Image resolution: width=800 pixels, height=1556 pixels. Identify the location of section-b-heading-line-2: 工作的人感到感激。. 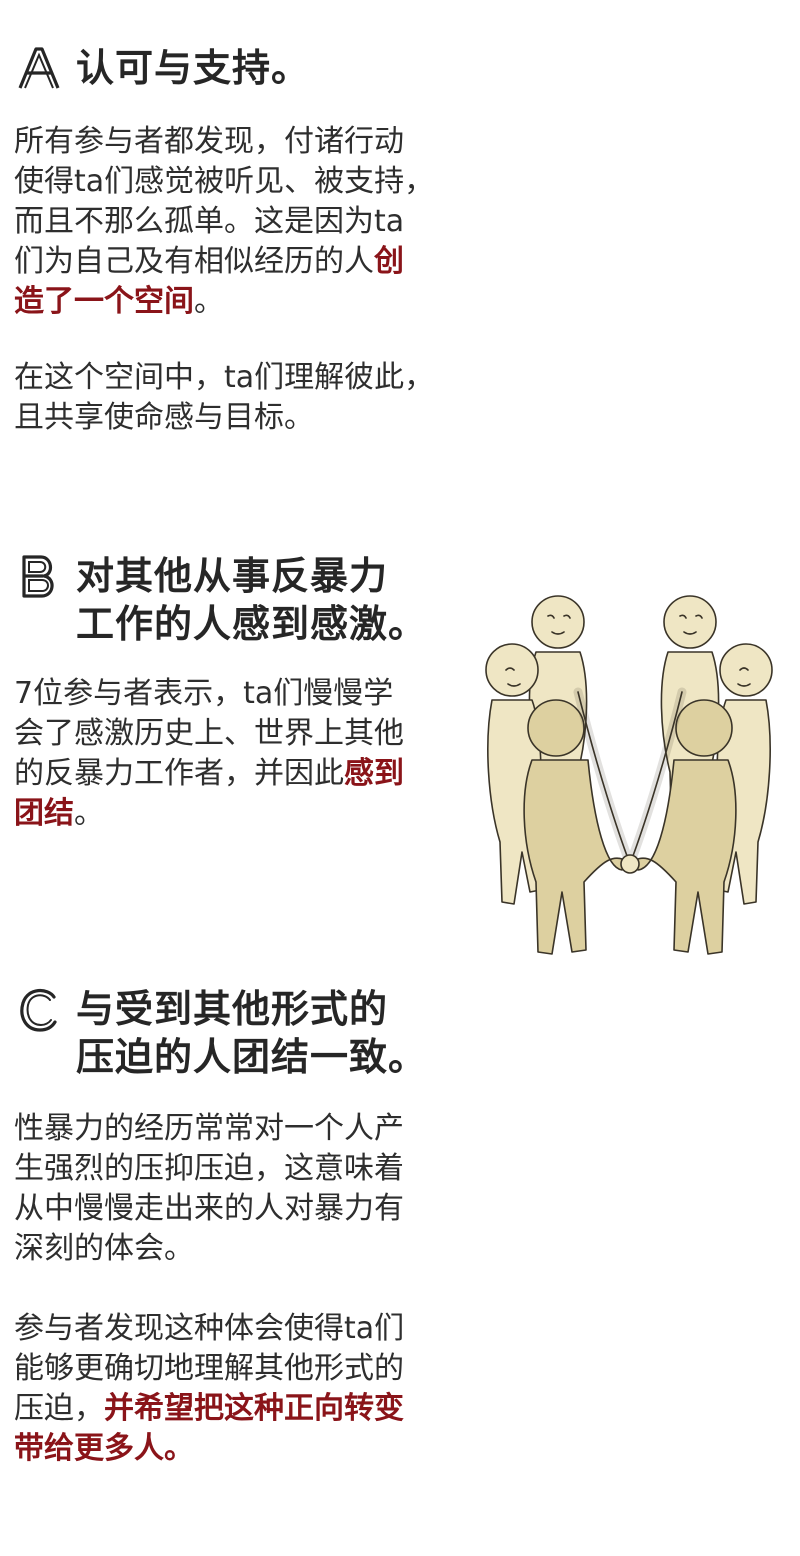
(252, 624).